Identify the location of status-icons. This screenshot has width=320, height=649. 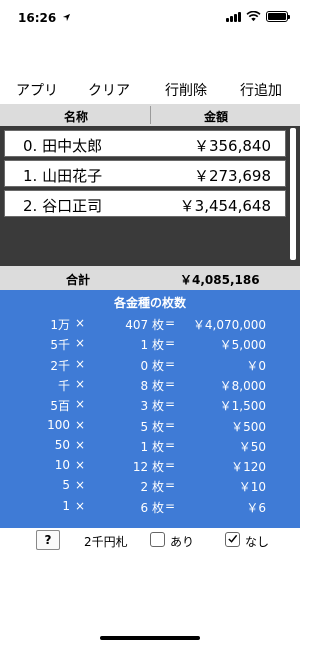
(258, 16).